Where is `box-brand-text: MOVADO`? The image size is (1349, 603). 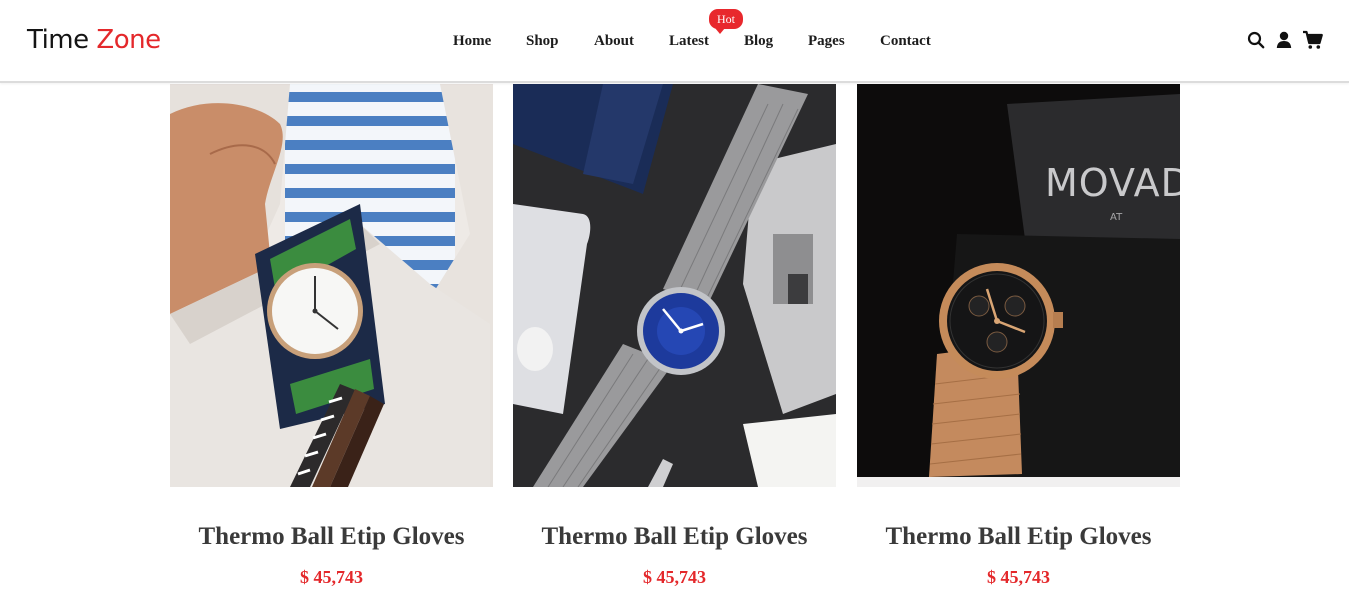
box-brand-text: MOVADO is located at coordinates (1112, 183).